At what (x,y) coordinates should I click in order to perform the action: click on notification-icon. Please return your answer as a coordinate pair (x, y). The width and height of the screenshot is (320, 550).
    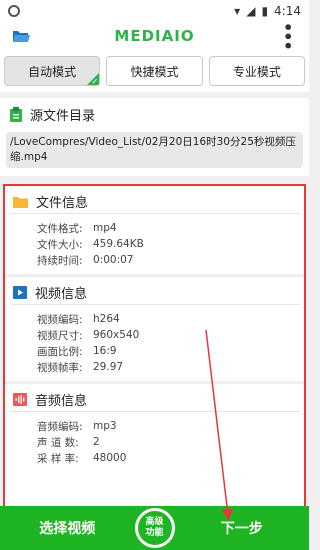
    Looking at the image, I should click on (14, 11).